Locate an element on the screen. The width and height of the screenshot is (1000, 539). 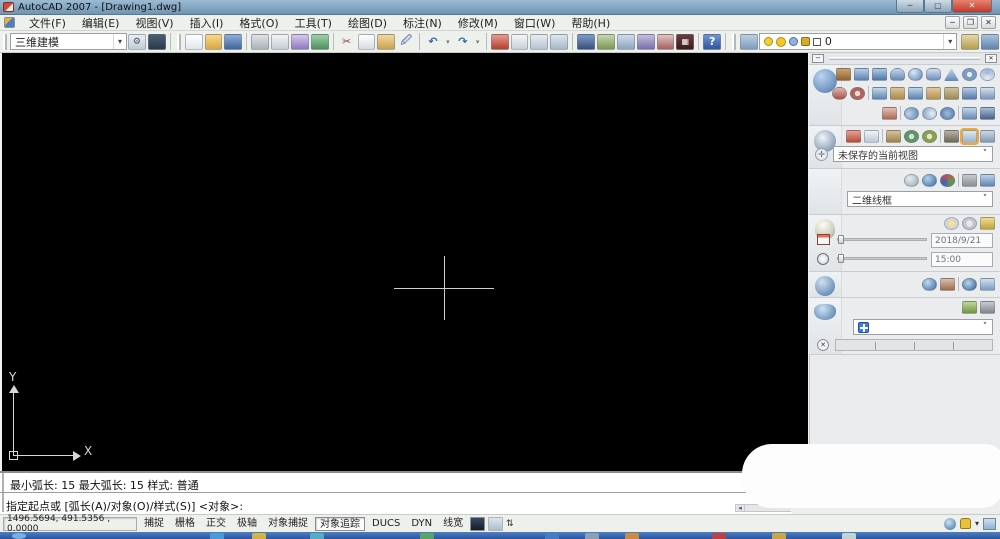
free-orbit-icon is located at coordinates (929, 136).